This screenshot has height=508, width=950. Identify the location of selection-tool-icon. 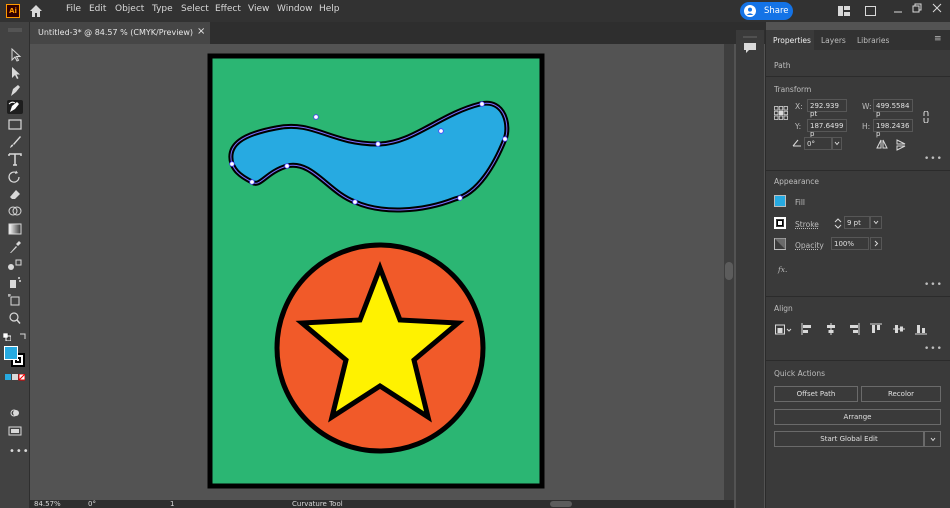
(15, 54).